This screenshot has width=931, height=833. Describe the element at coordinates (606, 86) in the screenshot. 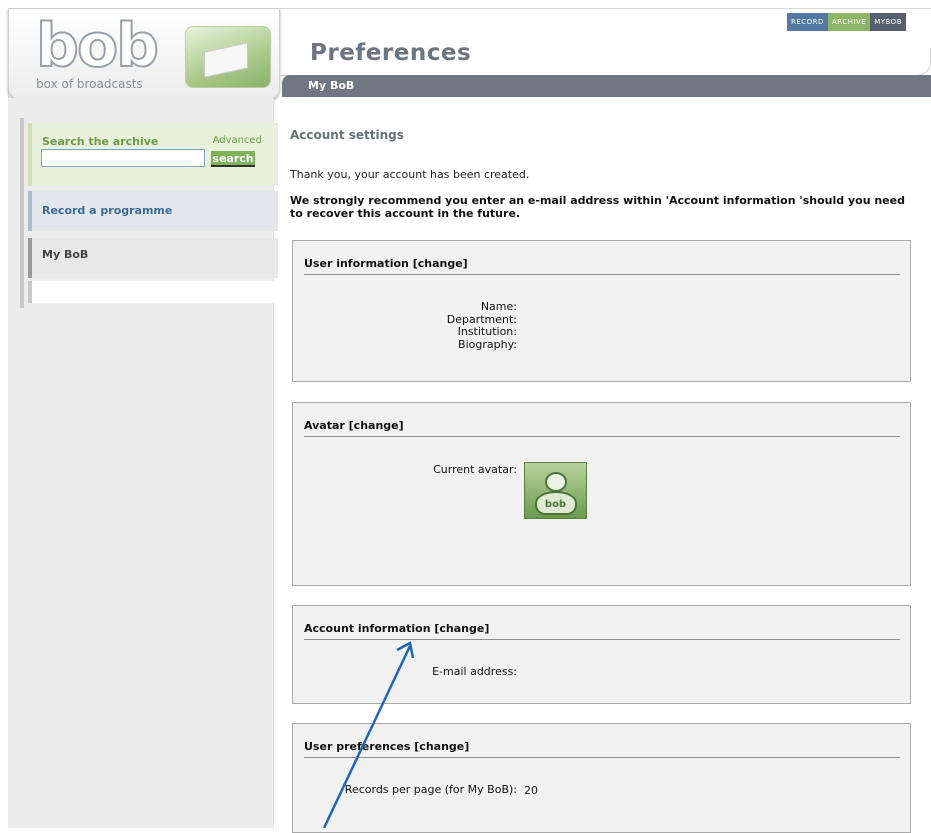

I see `subnav-bar: My BoB` at that location.